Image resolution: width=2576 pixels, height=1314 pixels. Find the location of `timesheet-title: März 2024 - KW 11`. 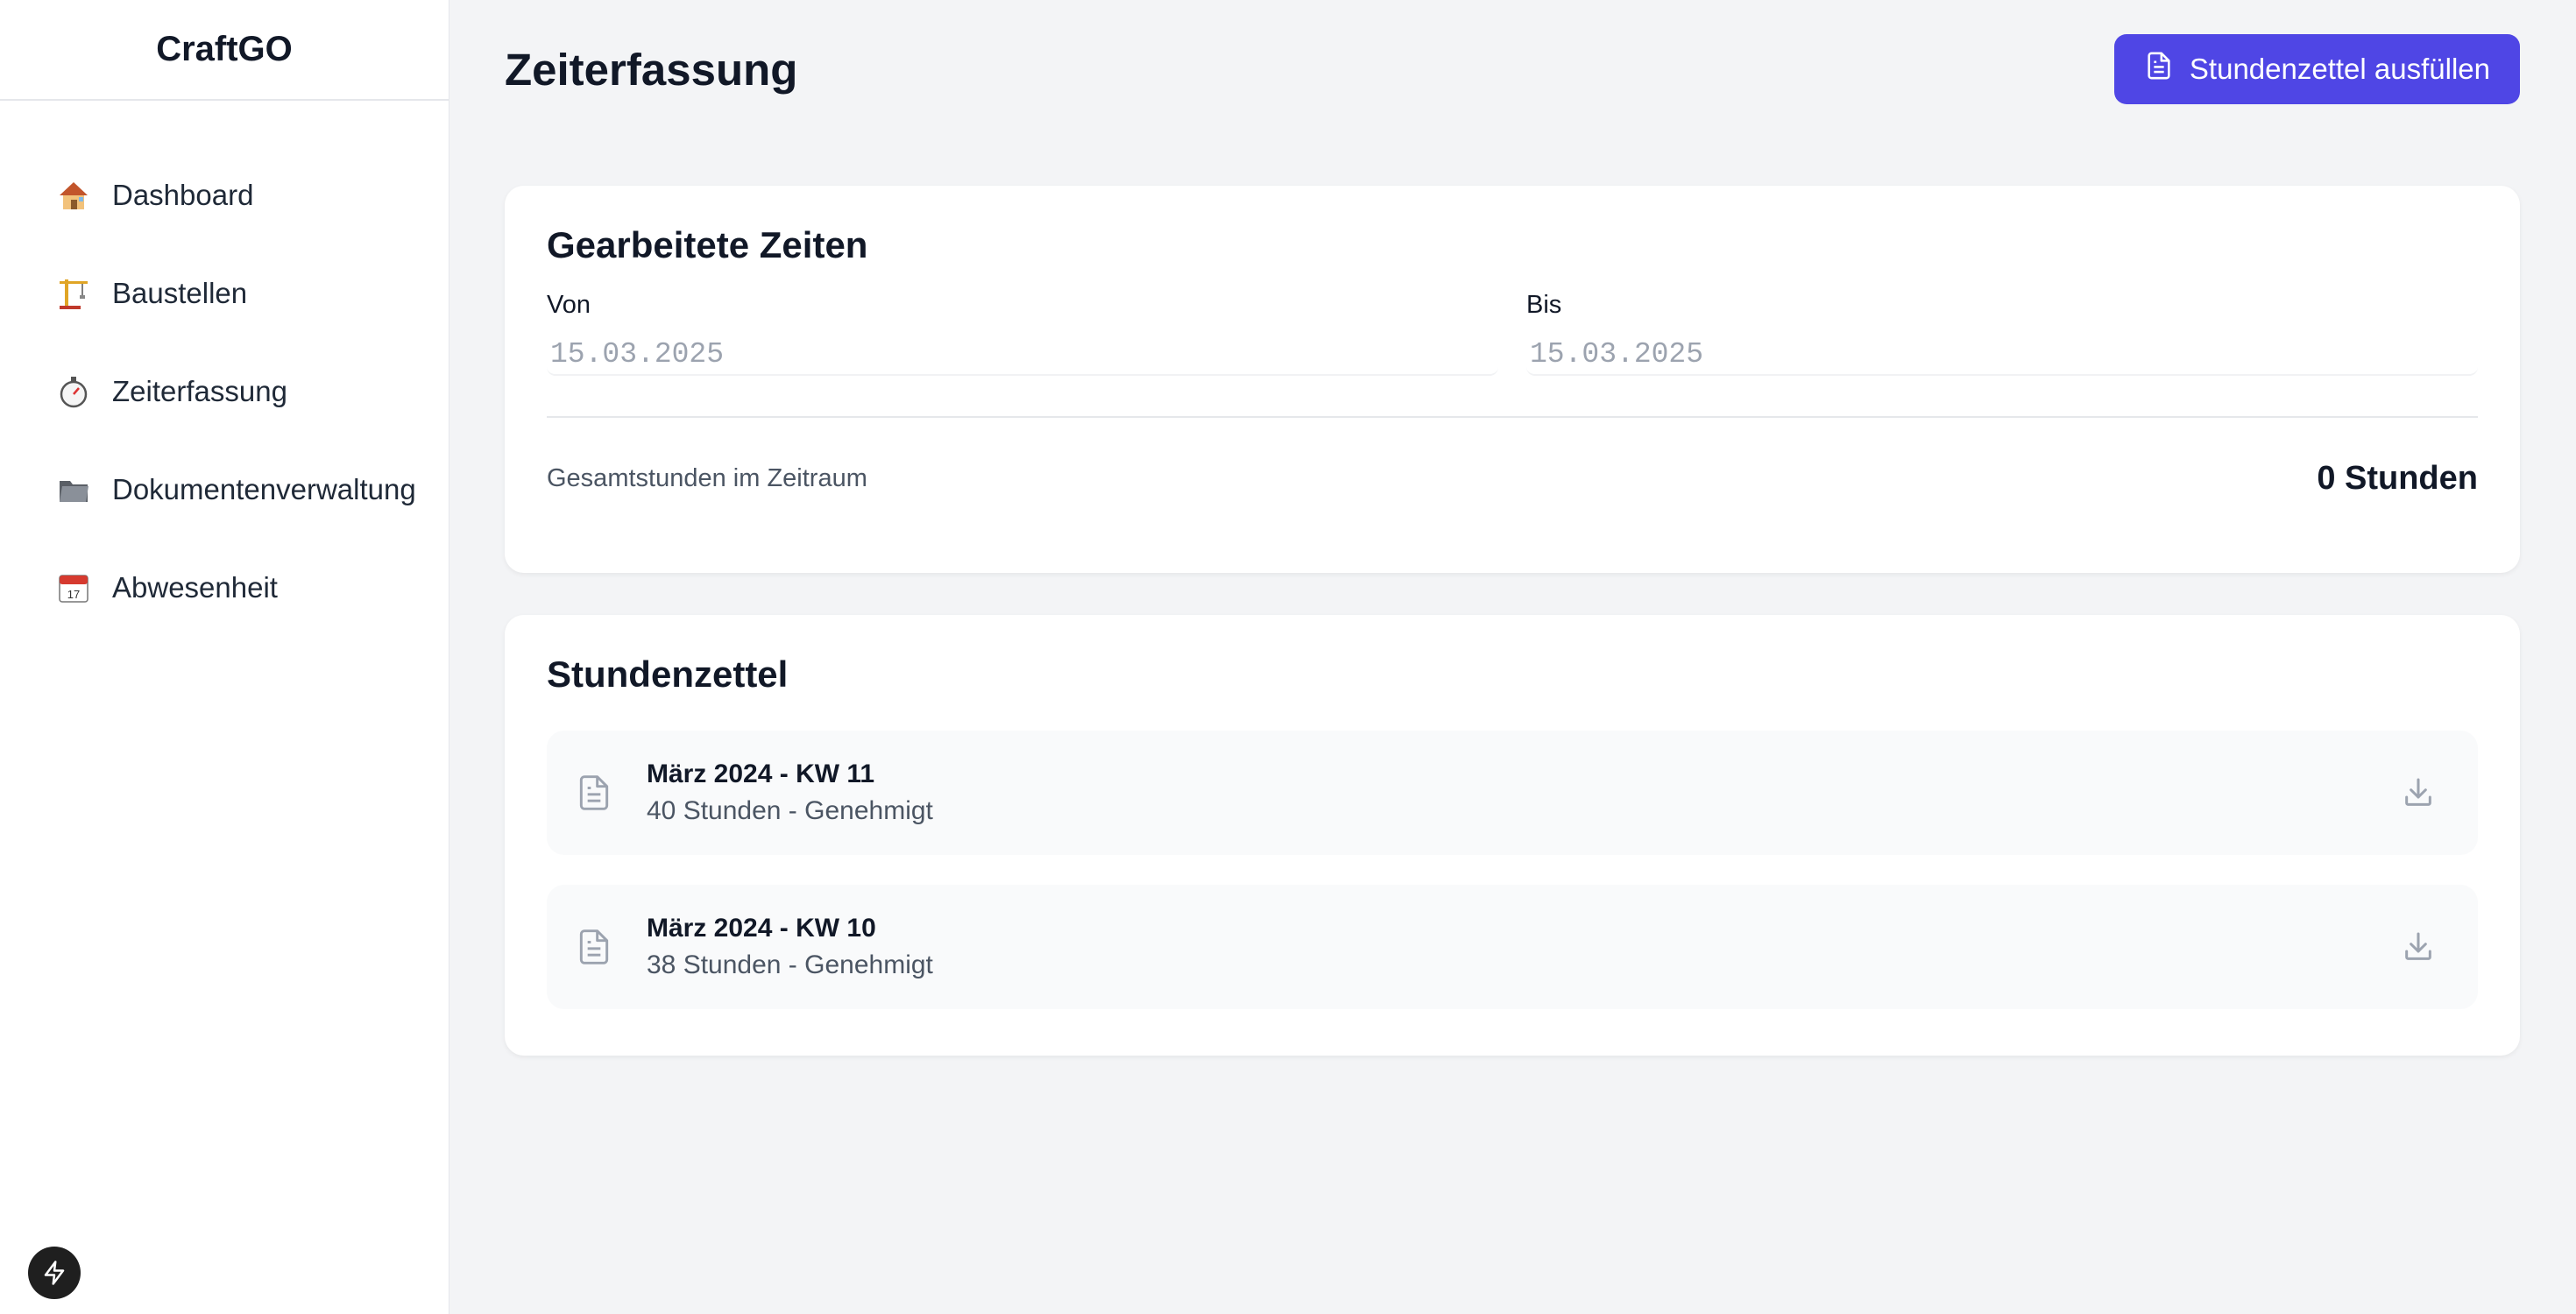

timesheet-title: März 2024 - KW 11 is located at coordinates (761, 773).